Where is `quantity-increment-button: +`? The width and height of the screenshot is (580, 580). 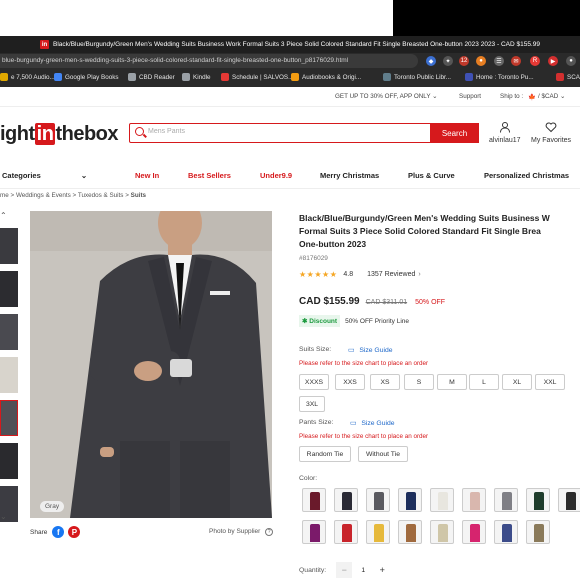 quantity-increment-button: + is located at coordinates (382, 570).